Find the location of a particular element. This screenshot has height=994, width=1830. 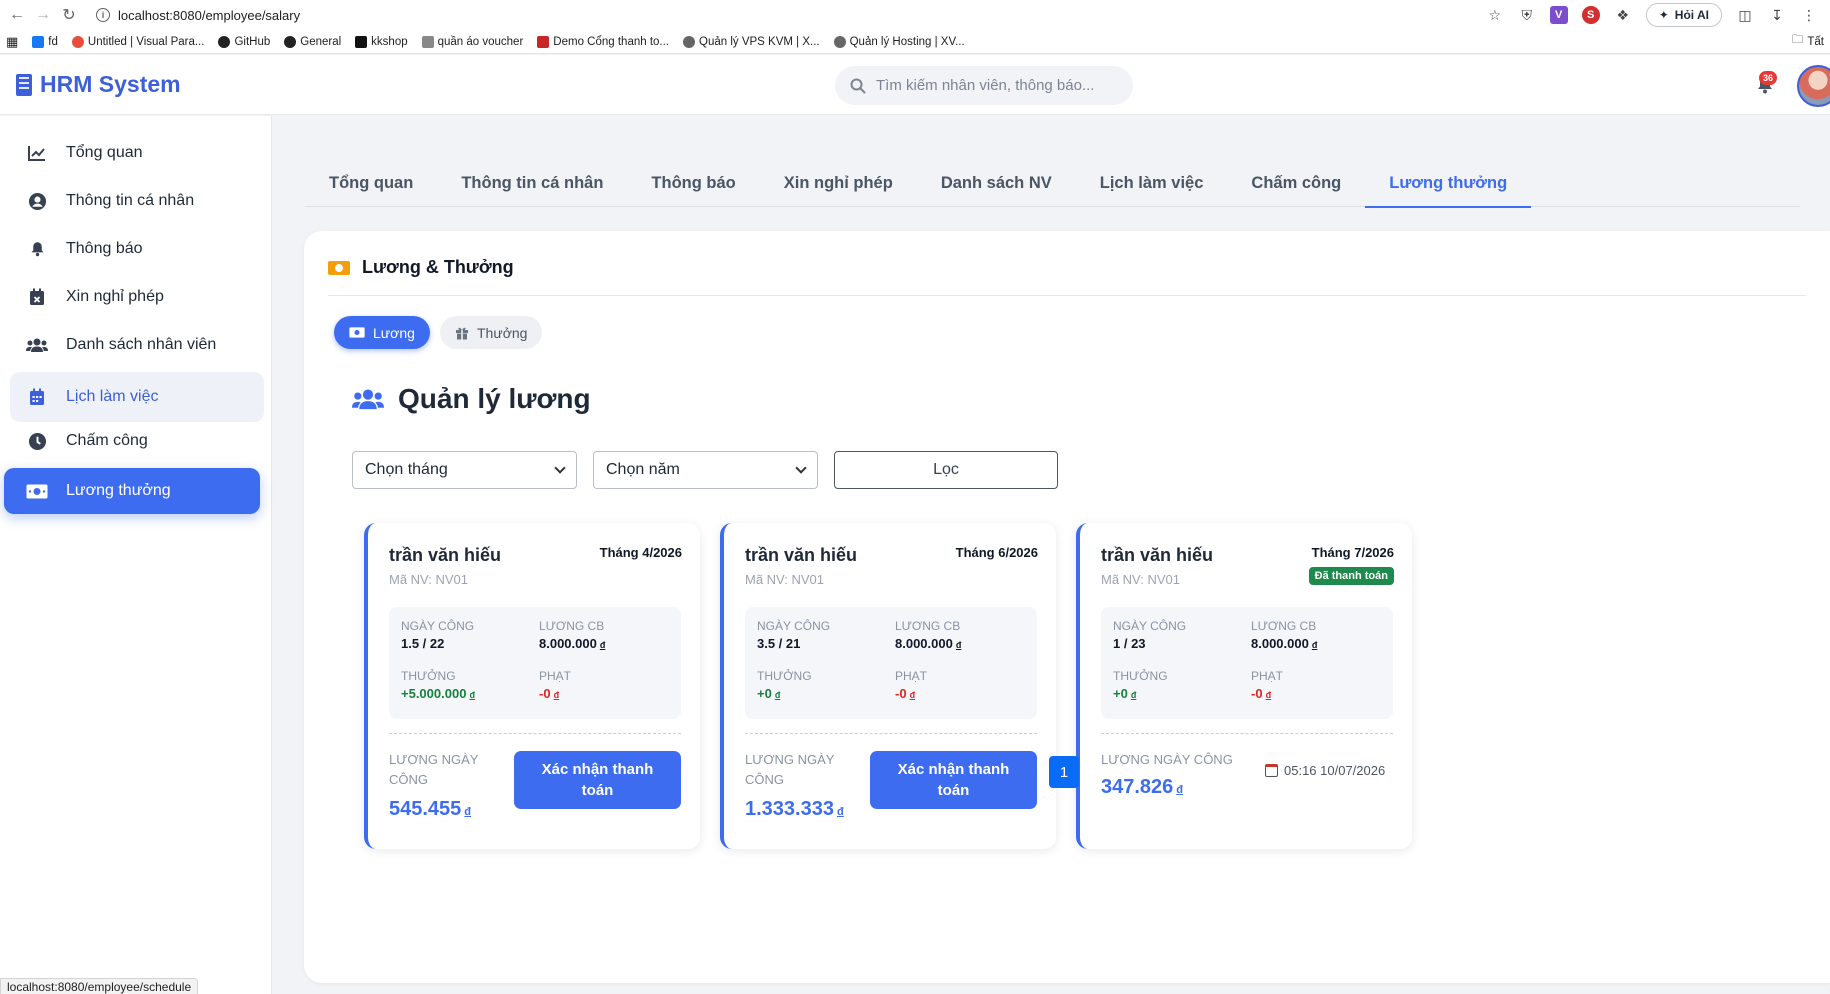

facebook-icon is located at coordinates (38, 41).